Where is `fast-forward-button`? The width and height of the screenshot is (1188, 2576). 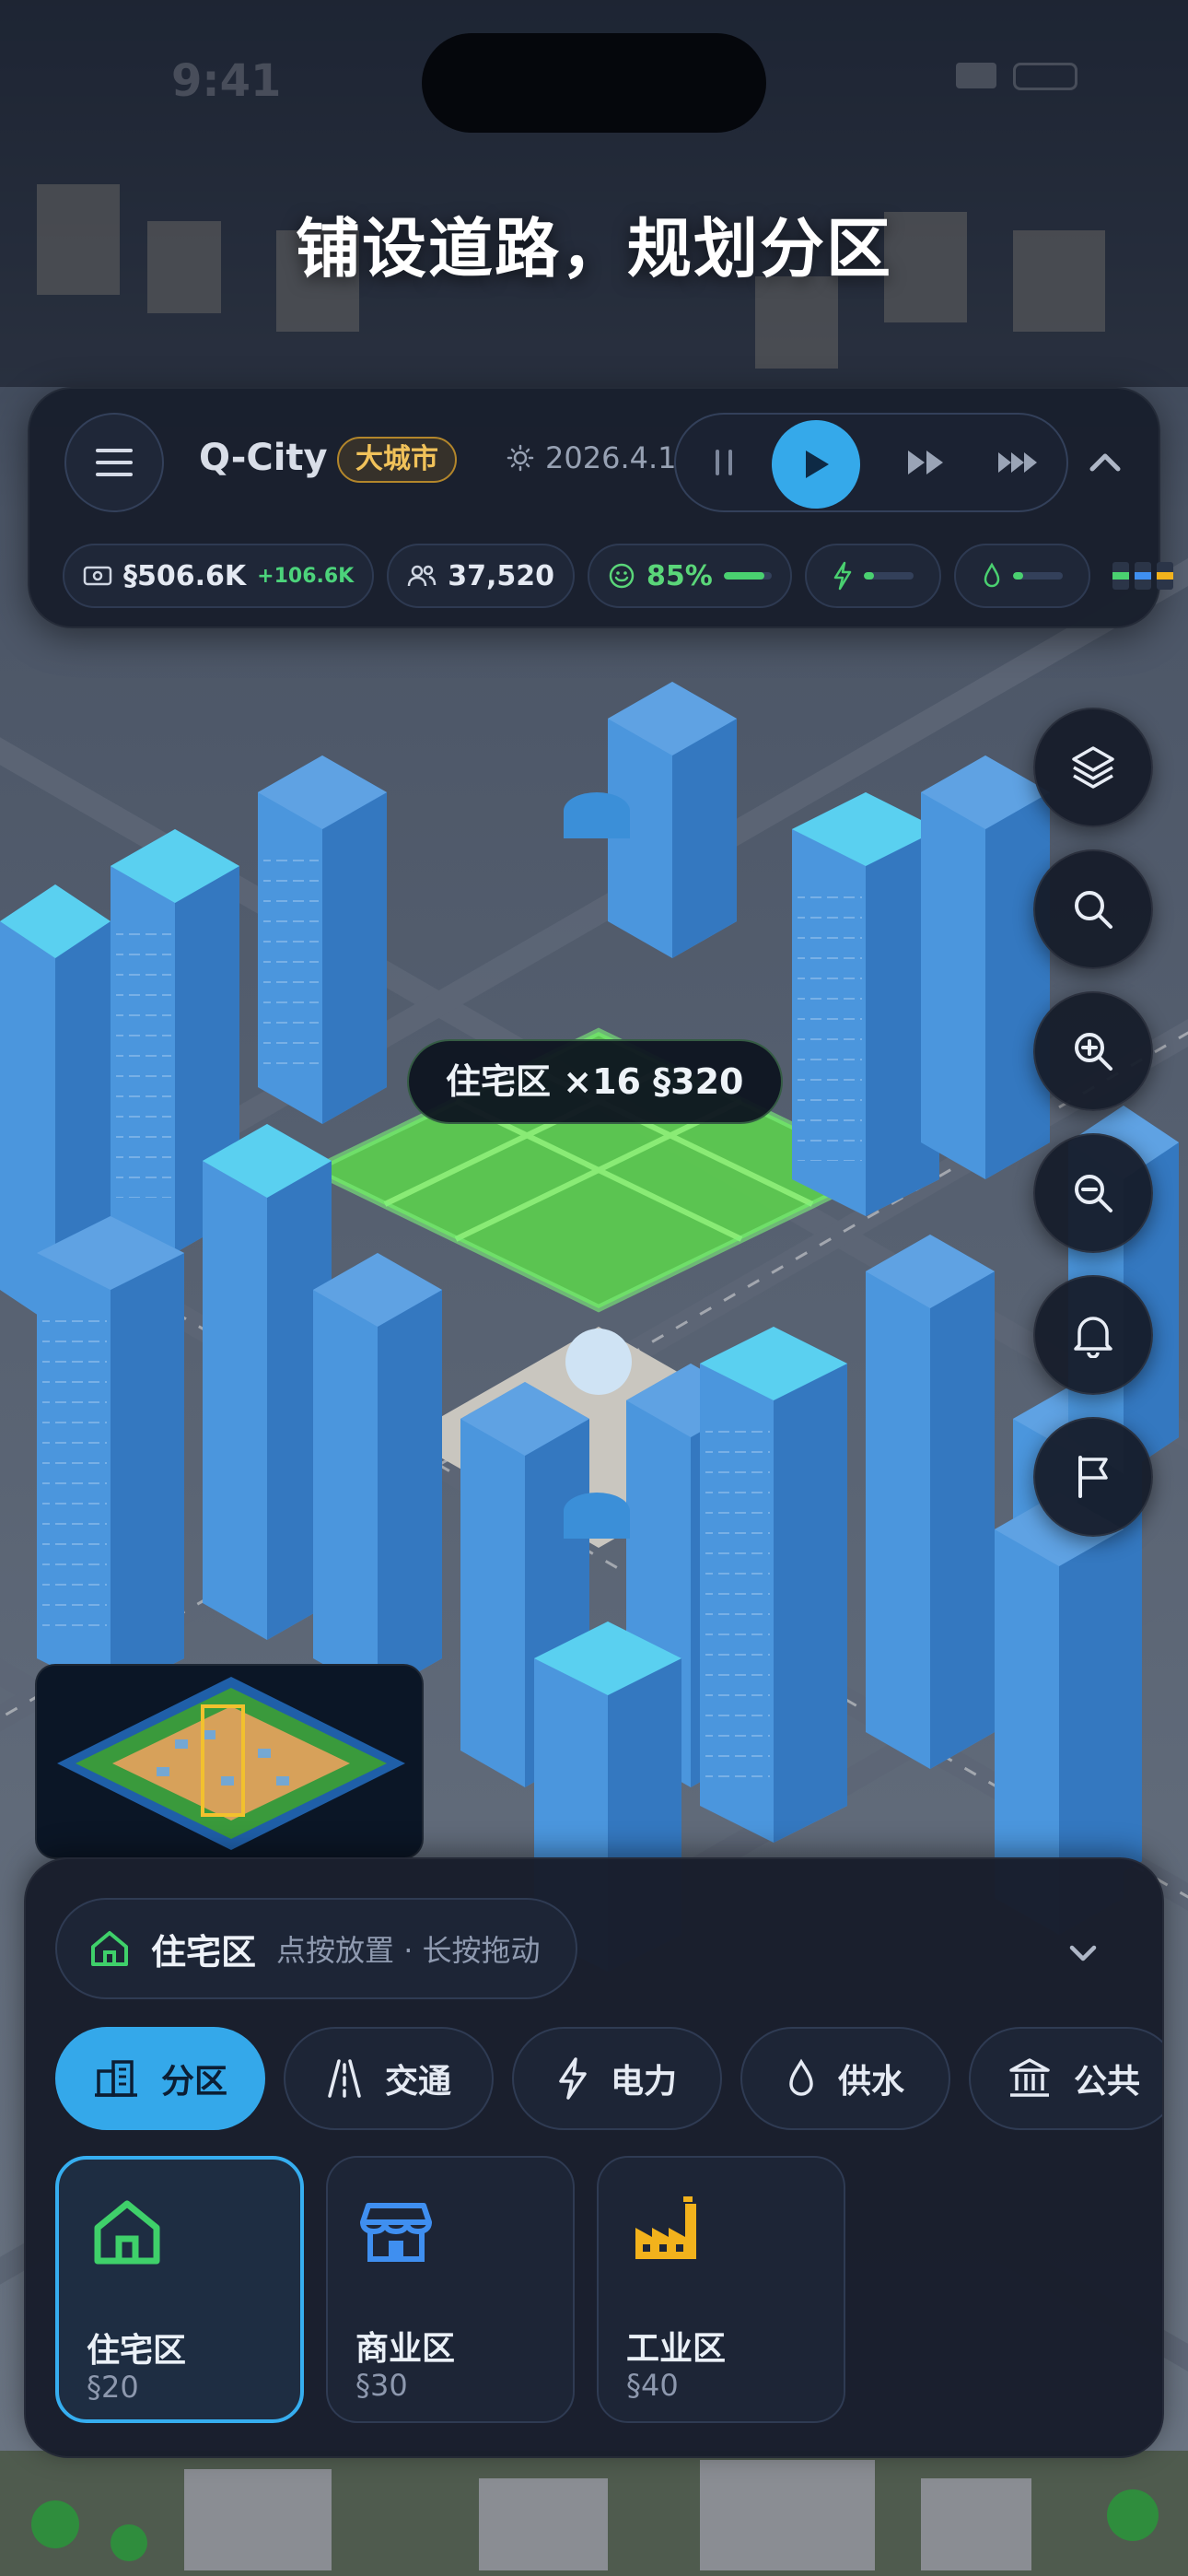 fast-forward-button is located at coordinates (926, 462).